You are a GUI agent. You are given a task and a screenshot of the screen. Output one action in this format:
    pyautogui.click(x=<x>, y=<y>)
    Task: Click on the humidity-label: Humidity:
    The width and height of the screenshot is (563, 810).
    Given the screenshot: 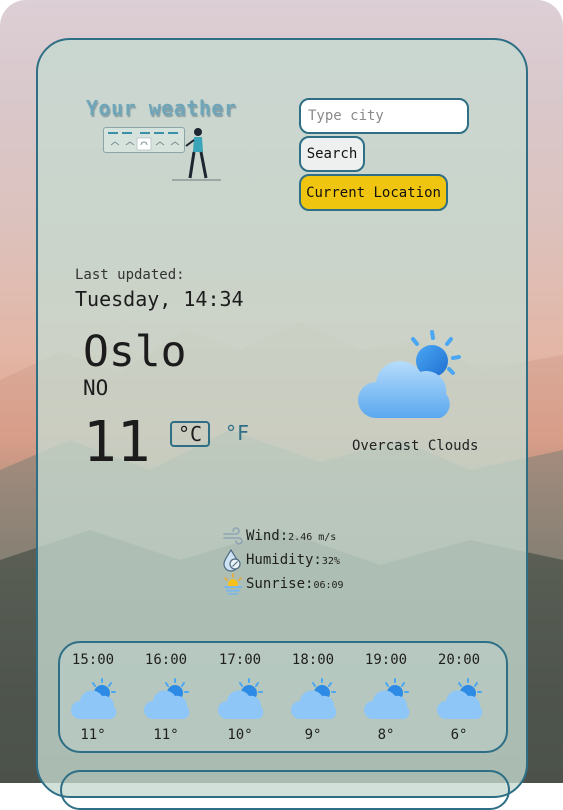 What is the action you would take?
    pyautogui.click(x=284, y=560)
    